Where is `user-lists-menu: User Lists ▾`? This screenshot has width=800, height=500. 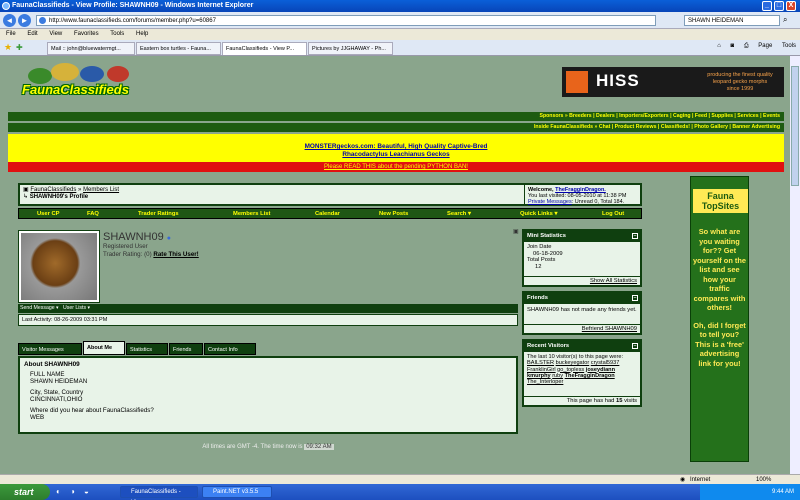 user-lists-menu: User Lists ▾ is located at coordinates (76, 308).